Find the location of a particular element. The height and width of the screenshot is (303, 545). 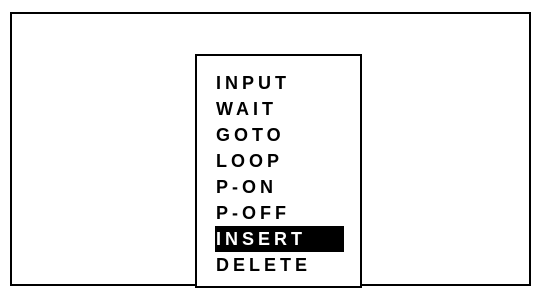

menu-item-p-off: P-OFF is located at coordinates (279, 213).